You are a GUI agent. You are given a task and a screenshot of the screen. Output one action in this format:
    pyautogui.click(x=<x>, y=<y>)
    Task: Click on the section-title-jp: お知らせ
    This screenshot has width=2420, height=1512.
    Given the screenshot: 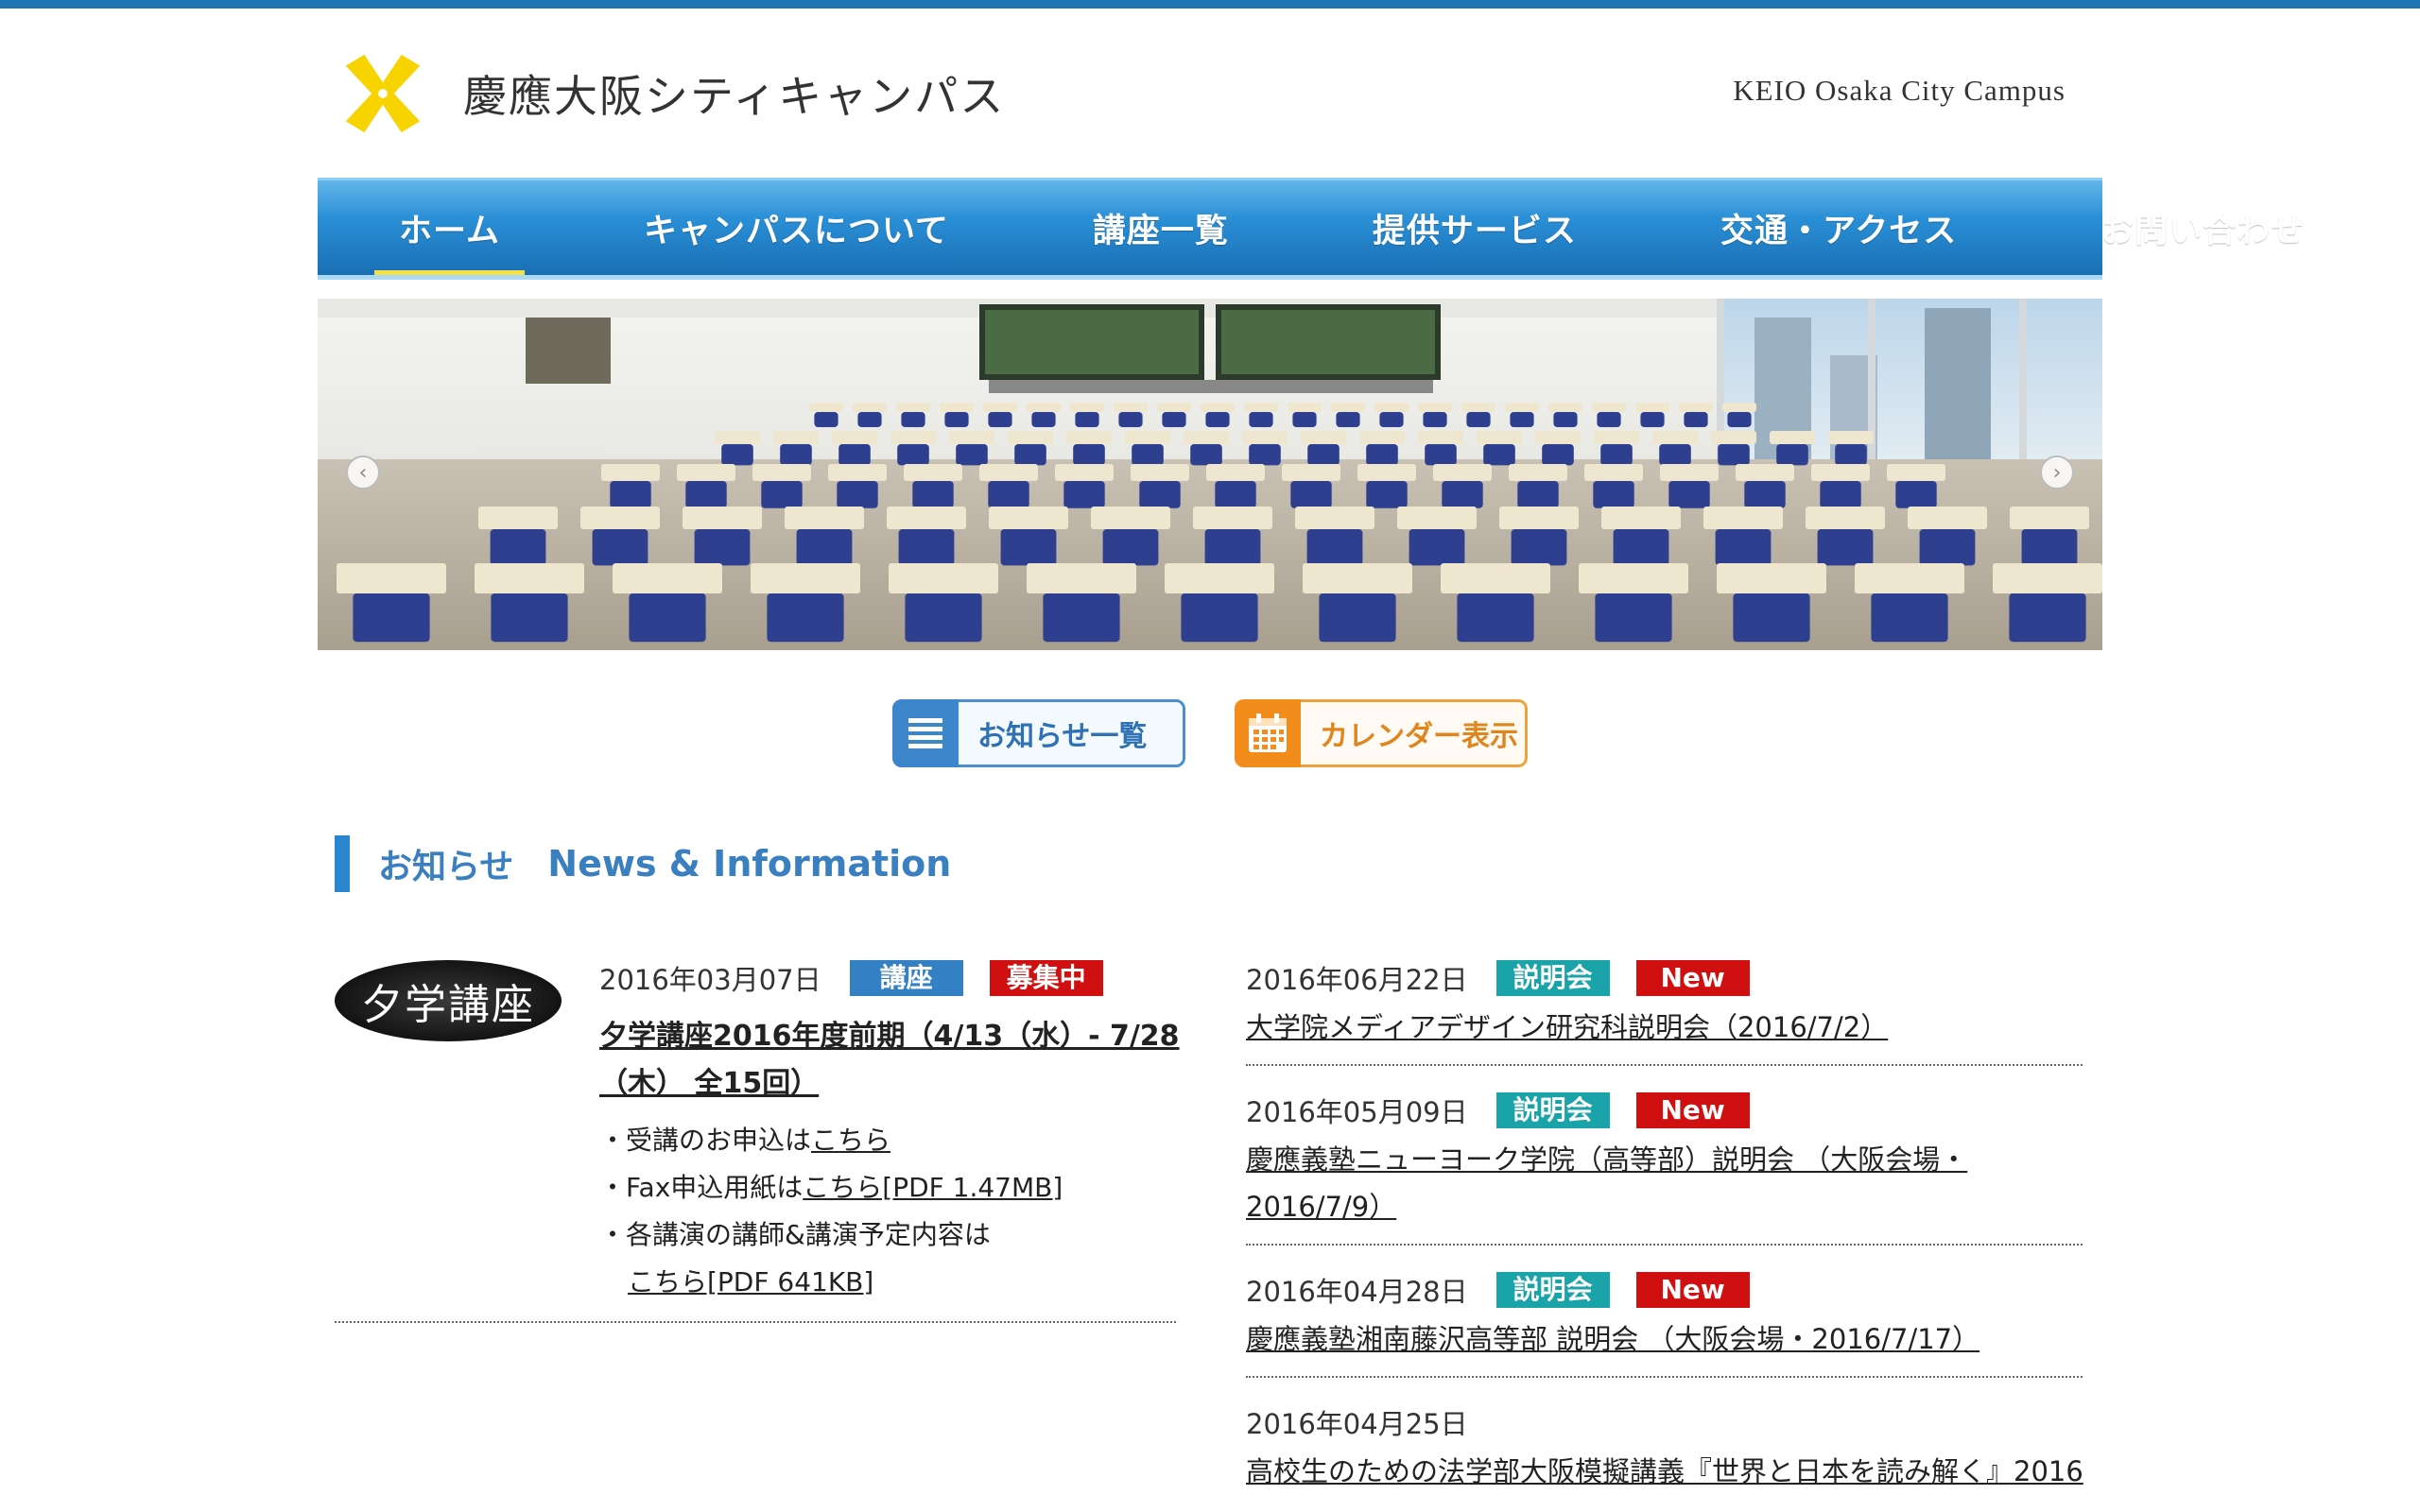 What is the action you would take?
    pyautogui.click(x=446, y=867)
    